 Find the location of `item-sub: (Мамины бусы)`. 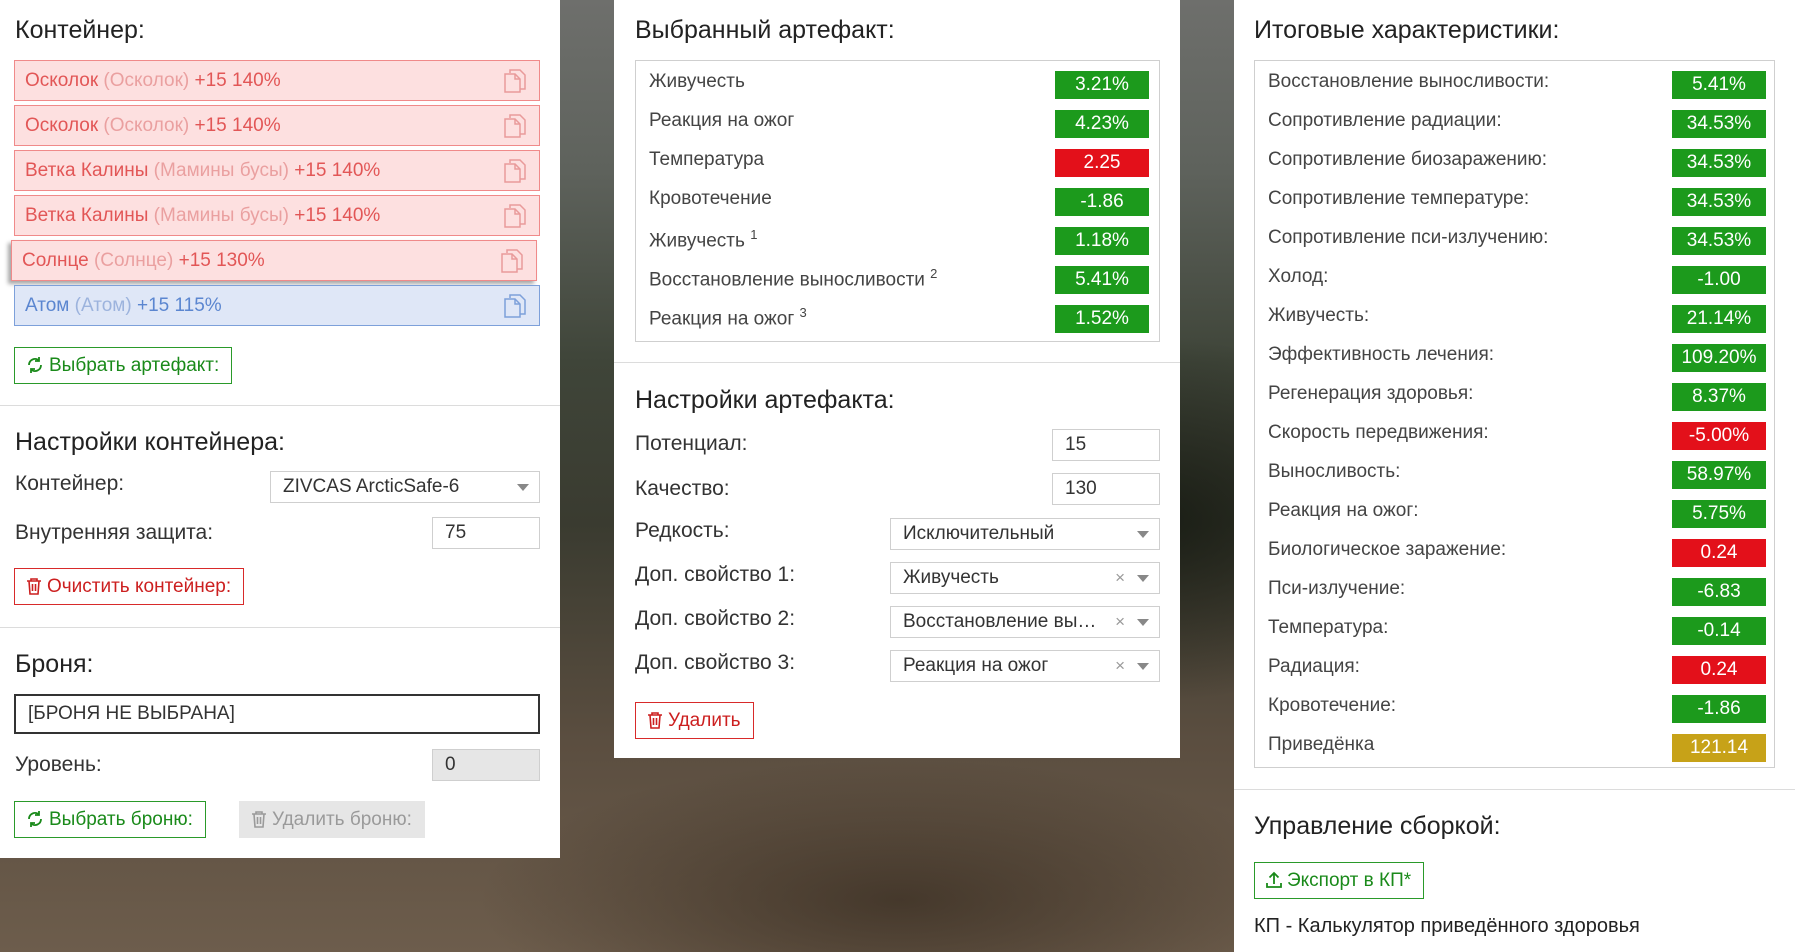

item-sub: (Мамины бусы) is located at coordinates (221, 170).